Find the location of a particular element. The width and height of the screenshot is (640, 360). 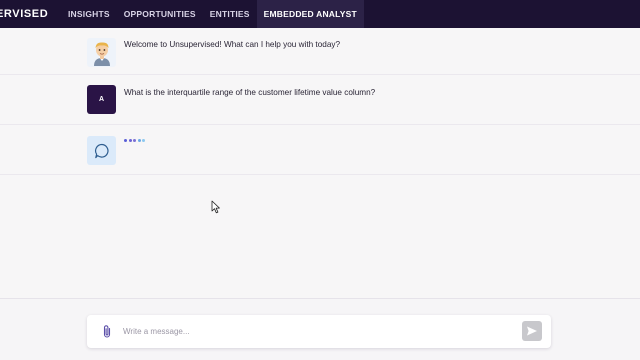

send-button is located at coordinates (532, 331).